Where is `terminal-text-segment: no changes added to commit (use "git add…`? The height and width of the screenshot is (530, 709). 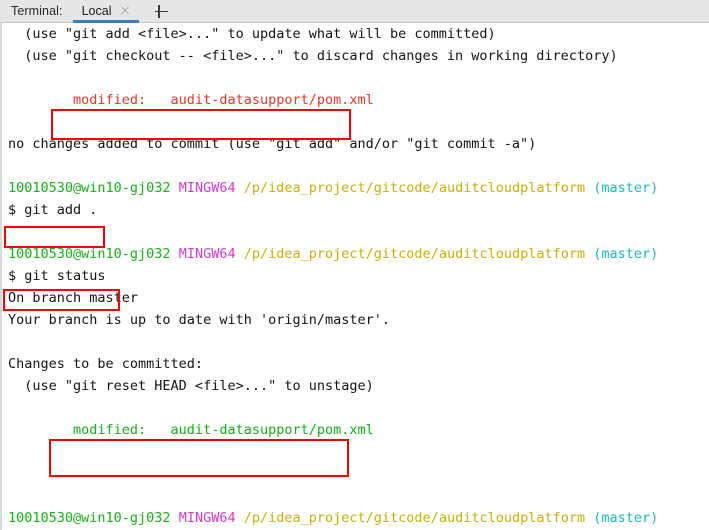 terminal-text-segment: no changes added to commit (use "git add… is located at coordinates (272, 144).